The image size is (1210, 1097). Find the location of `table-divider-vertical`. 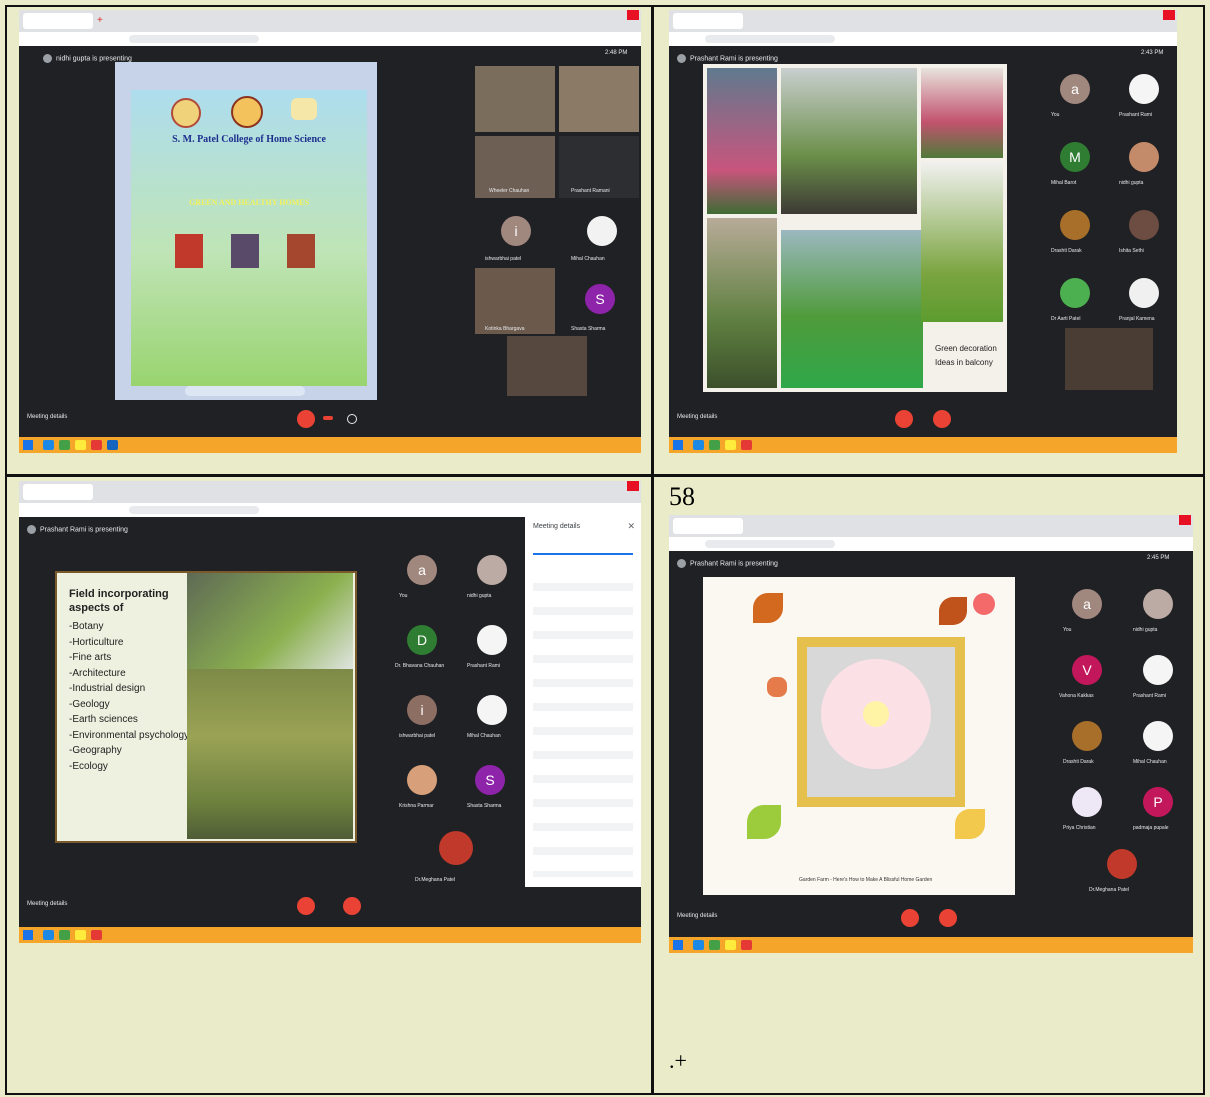

table-divider-vertical is located at coordinates (652, 550).